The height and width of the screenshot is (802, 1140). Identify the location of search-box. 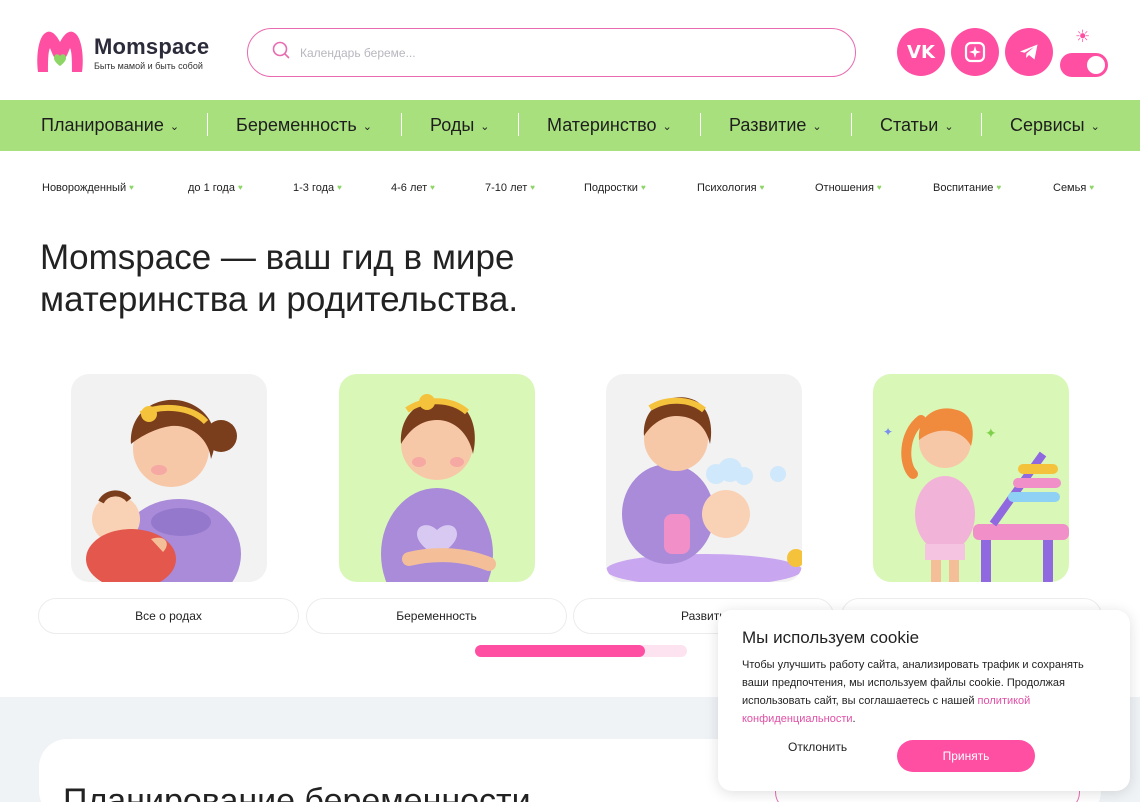
(551, 52).